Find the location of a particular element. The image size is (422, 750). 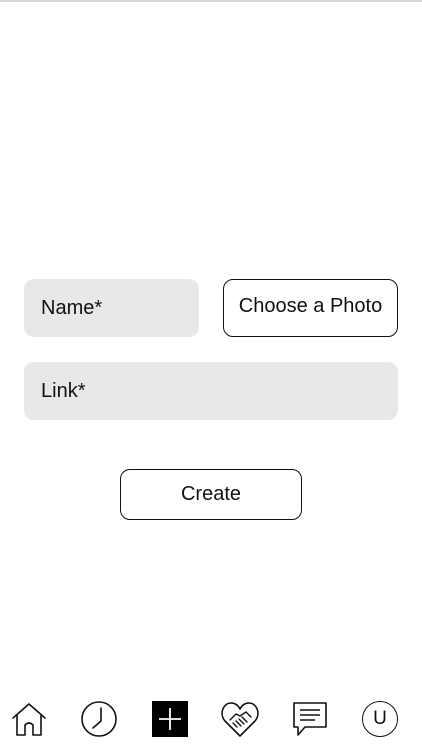

user-initial: U is located at coordinates (380, 718).